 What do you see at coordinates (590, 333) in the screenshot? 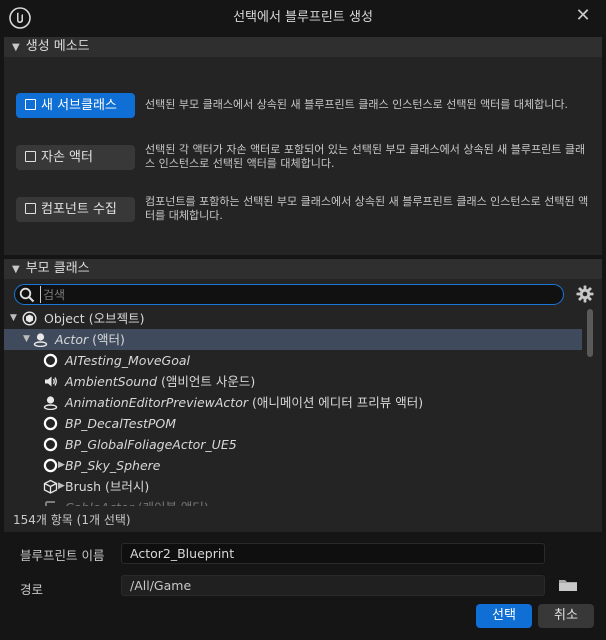
I see `tree-scrollbar-thumb` at bounding box center [590, 333].